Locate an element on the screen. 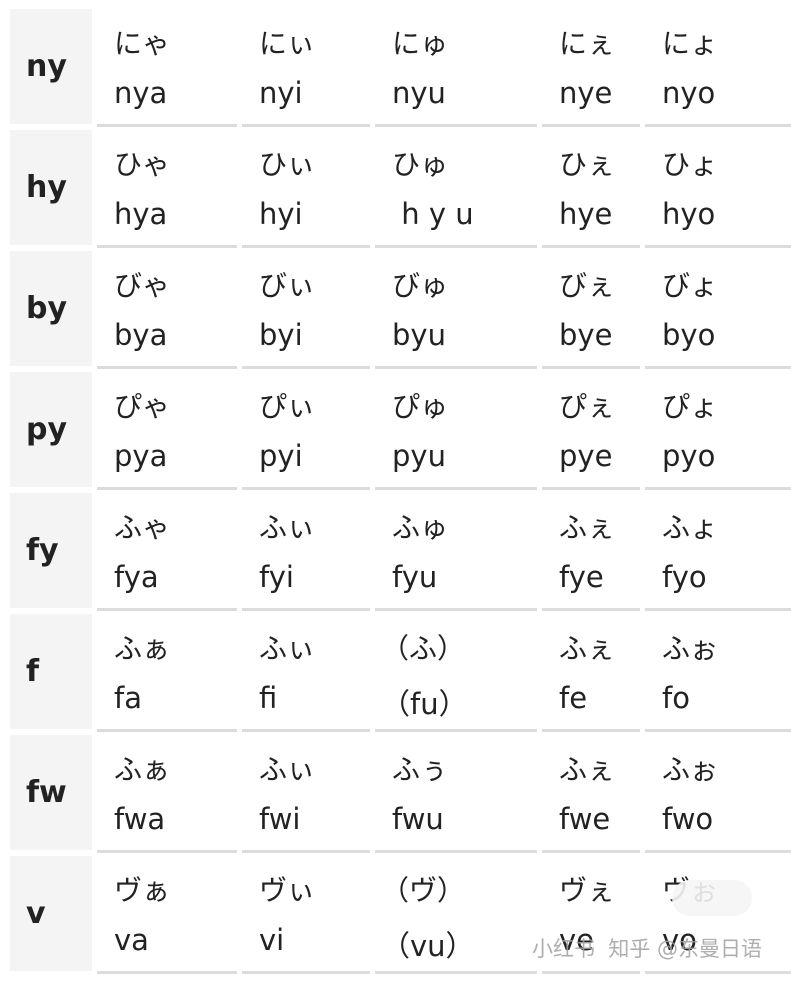  table-cell: ぴょ pyo is located at coordinates (718, 429).